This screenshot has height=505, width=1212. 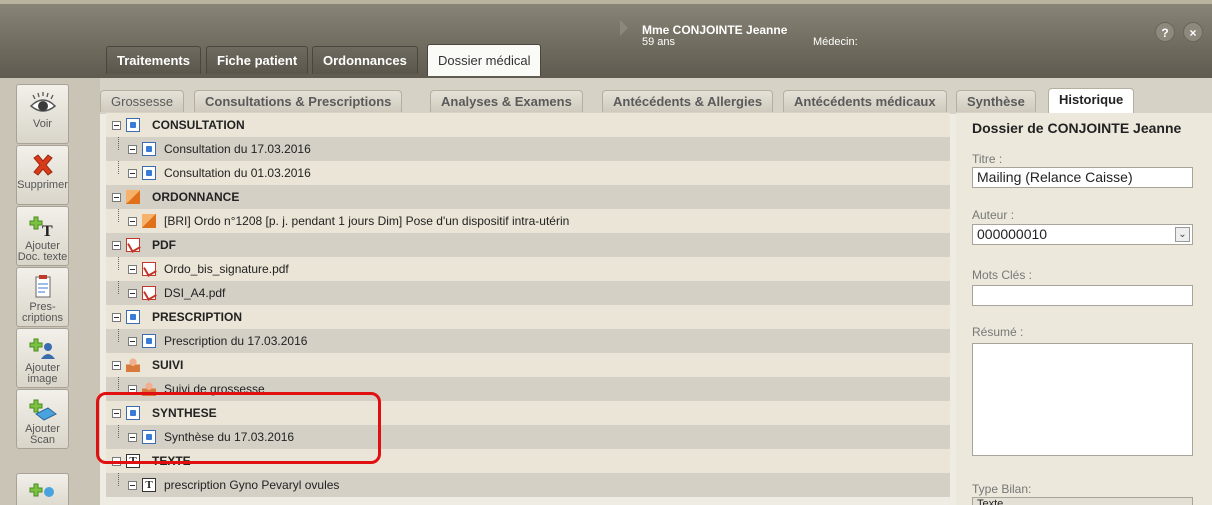 What do you see at coordinates (528, 461) in the screenshot?
I see `tree-category: T TEXTE` at bounding box center [528, 461].